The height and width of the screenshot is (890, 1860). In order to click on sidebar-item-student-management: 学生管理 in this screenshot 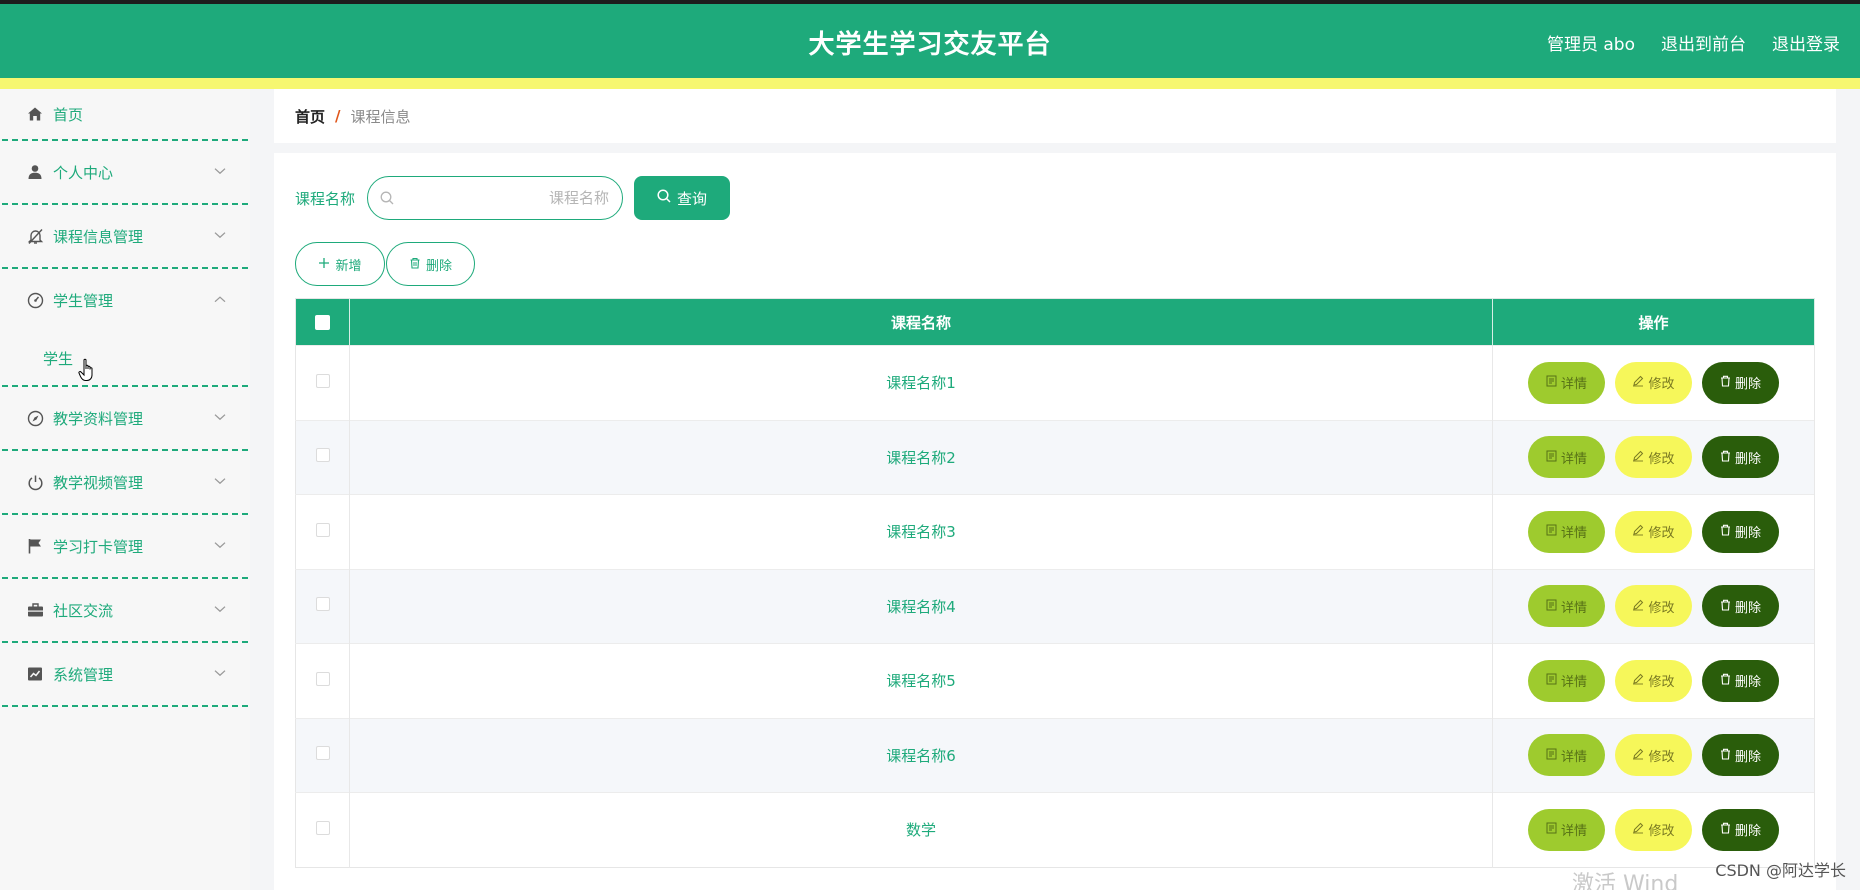, I will do `click(125, 300)`.